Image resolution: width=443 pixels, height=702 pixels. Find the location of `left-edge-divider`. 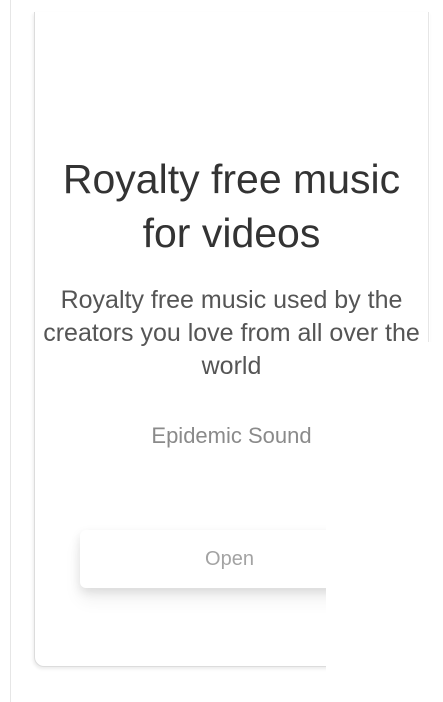

left-edge-divider is located at coordinates (10, 351).